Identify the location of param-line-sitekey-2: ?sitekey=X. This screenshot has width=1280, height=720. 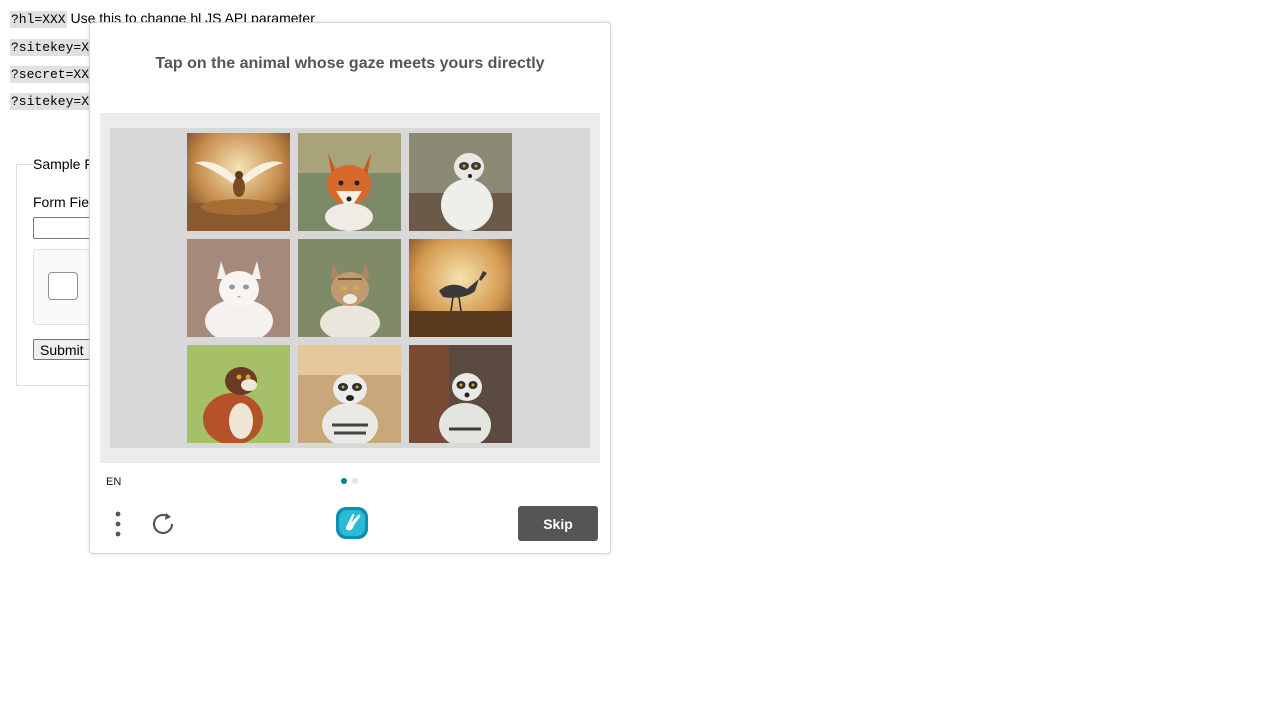
(50, 101).